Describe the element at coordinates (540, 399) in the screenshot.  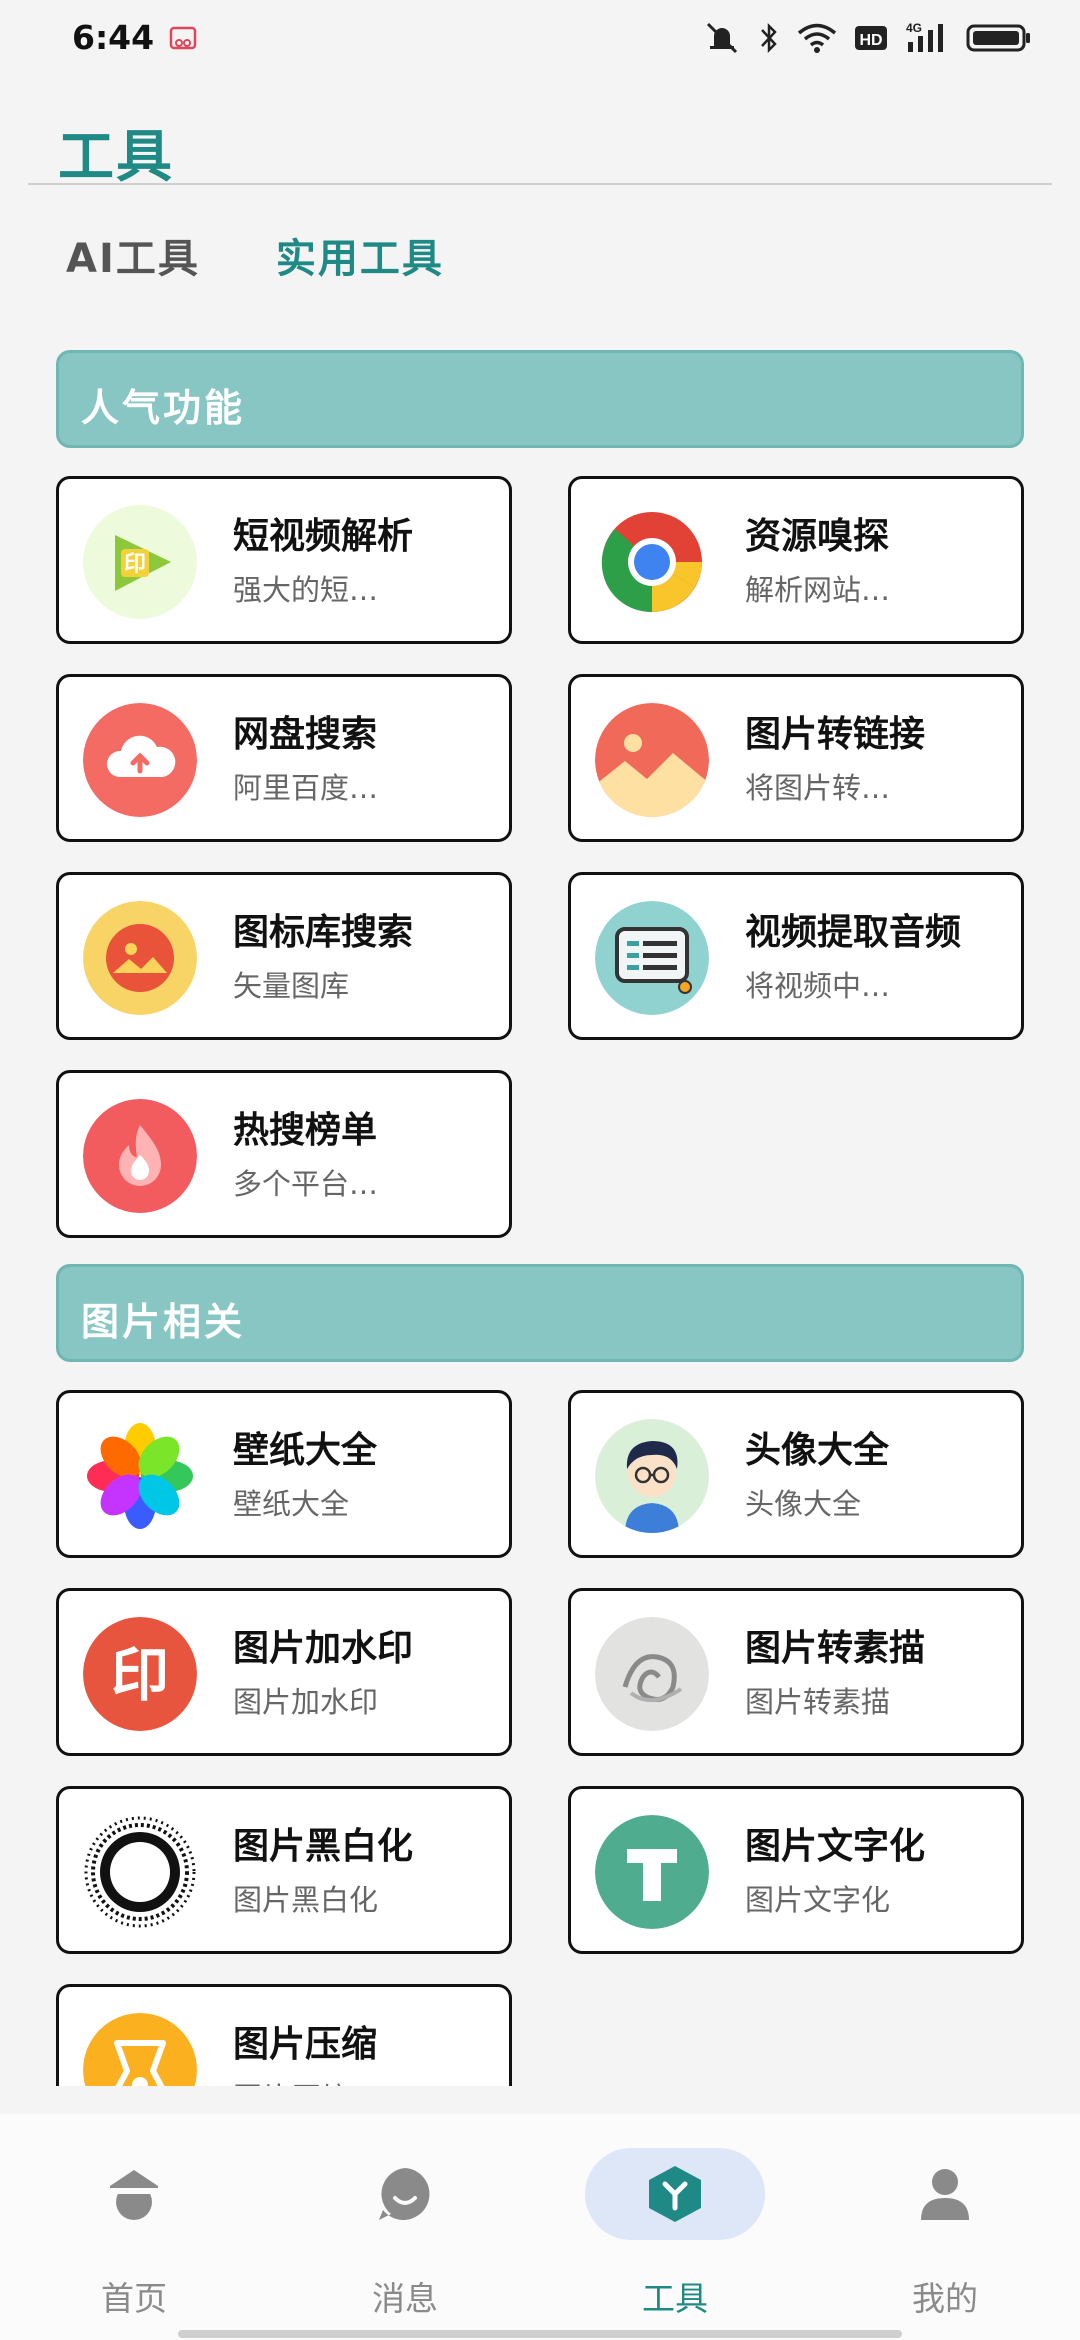
I see `section-header-popular: 人气功能` at that location.